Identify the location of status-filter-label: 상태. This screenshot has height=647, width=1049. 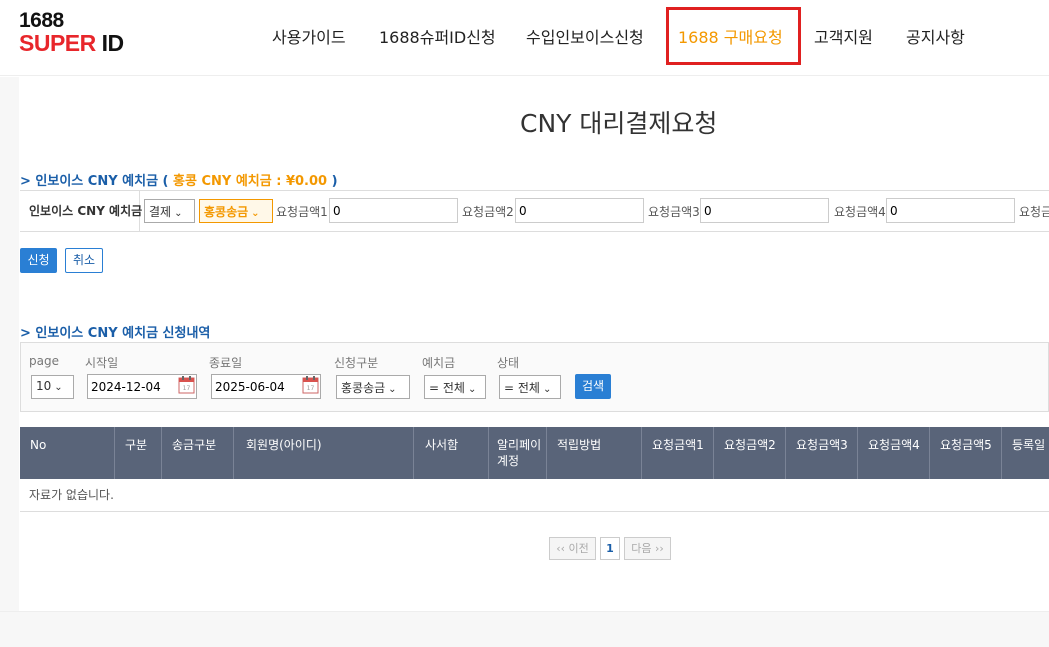
(508, 363).